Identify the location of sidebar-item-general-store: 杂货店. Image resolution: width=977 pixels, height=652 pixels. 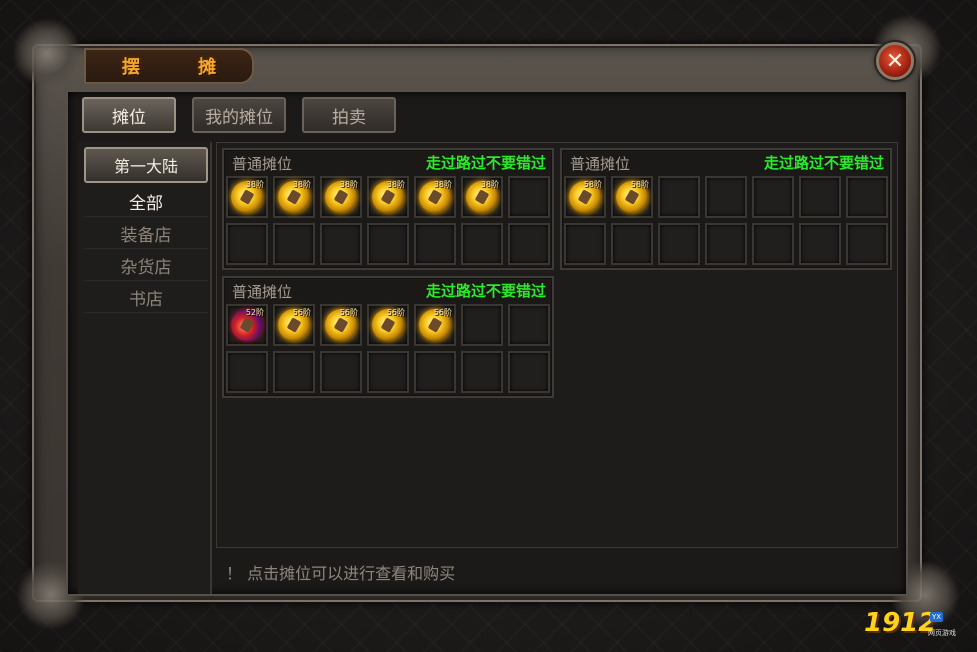
(146, 265).